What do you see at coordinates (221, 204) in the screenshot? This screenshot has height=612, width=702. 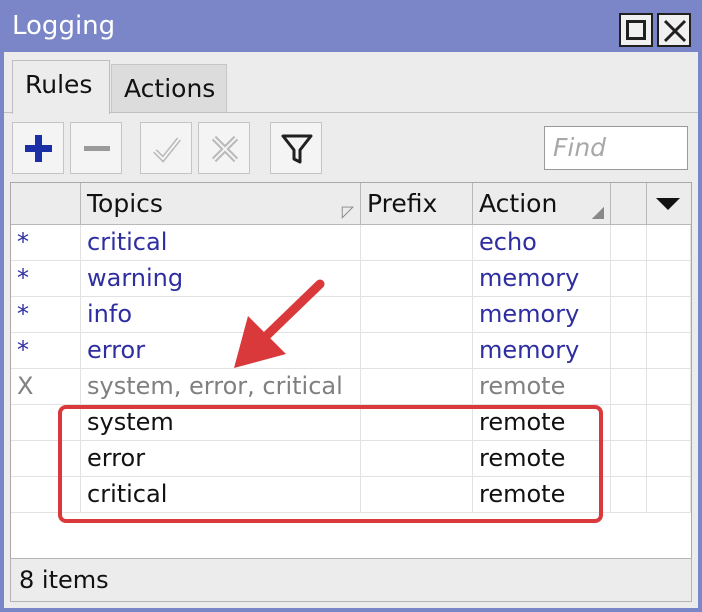 I see `column-header-topics: Topics ◸` at bounding box center [221, 204].